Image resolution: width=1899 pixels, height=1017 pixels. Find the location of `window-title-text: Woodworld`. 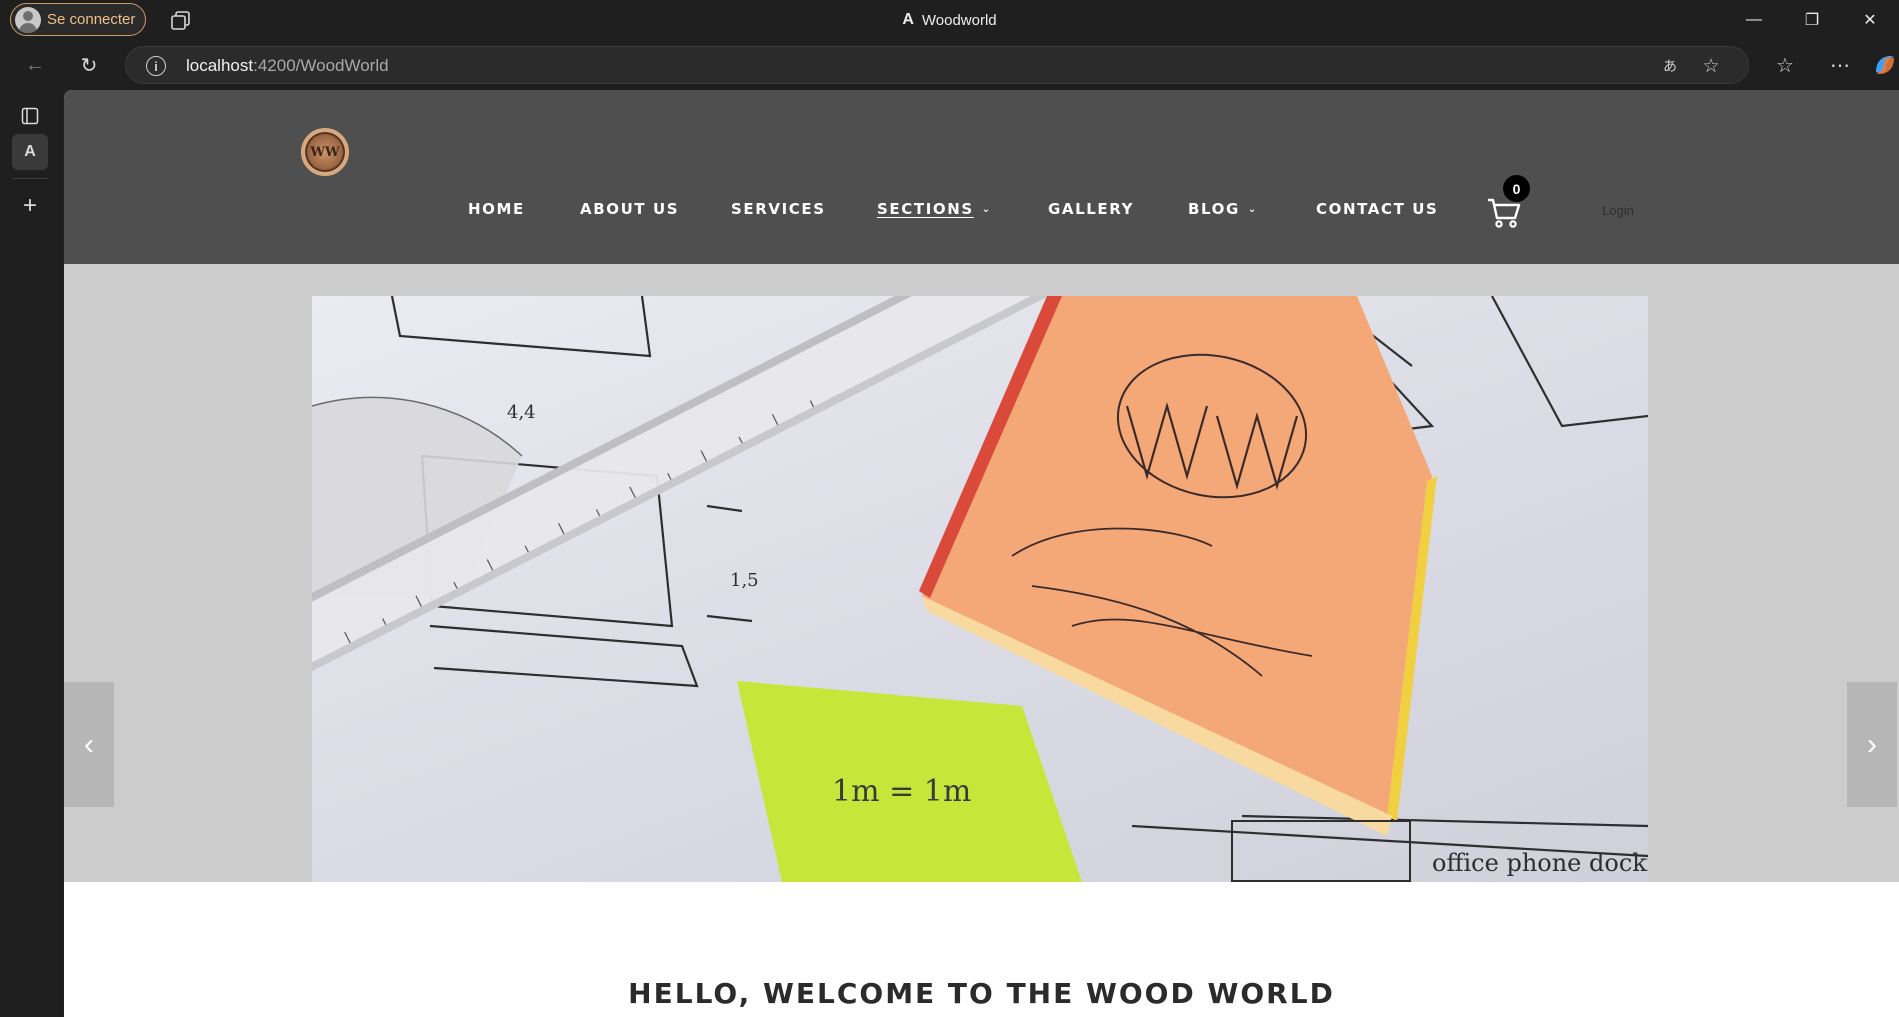

window-title-text: Woodworld is located at coordinates (959, 20).